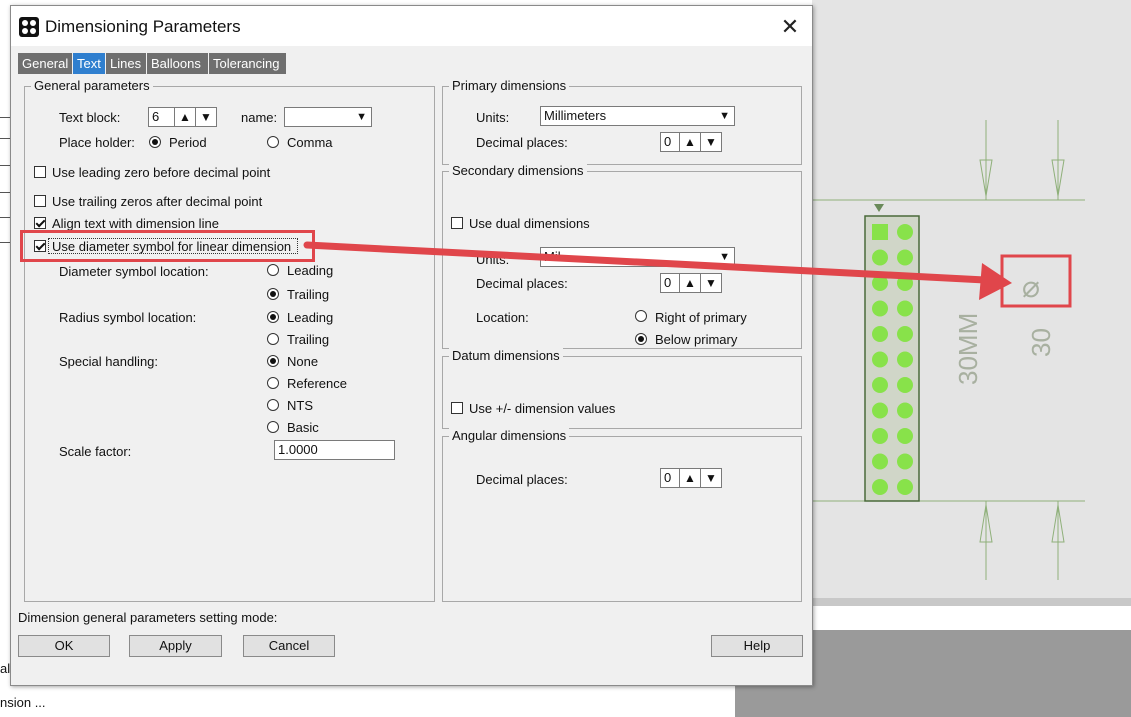 The width and height of the screenshot is (1131, 717). What do you see at coordinates (696, 339) in the screenshot?
I see `below-primary-label: Below primary` at bounding box center [696, 339].